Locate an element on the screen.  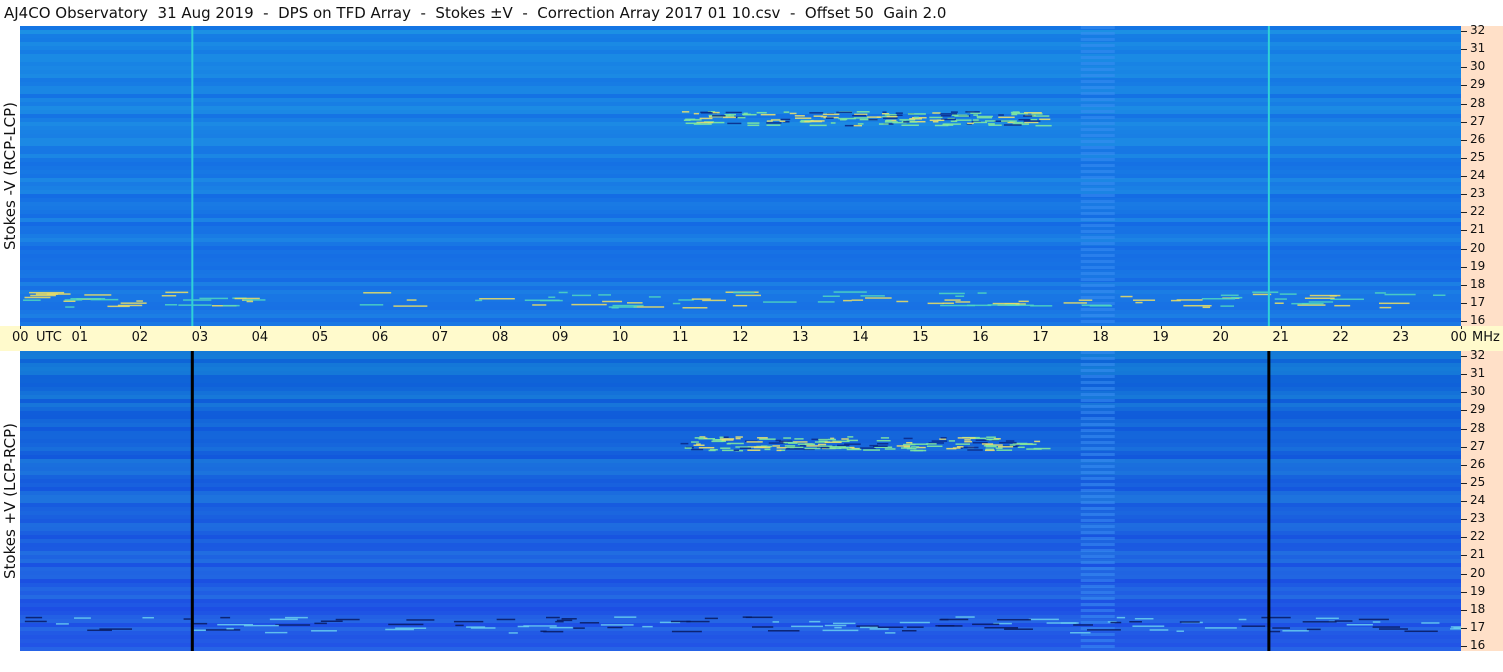
utc-tick-label: 19 is located at coordinates (1160, 337).